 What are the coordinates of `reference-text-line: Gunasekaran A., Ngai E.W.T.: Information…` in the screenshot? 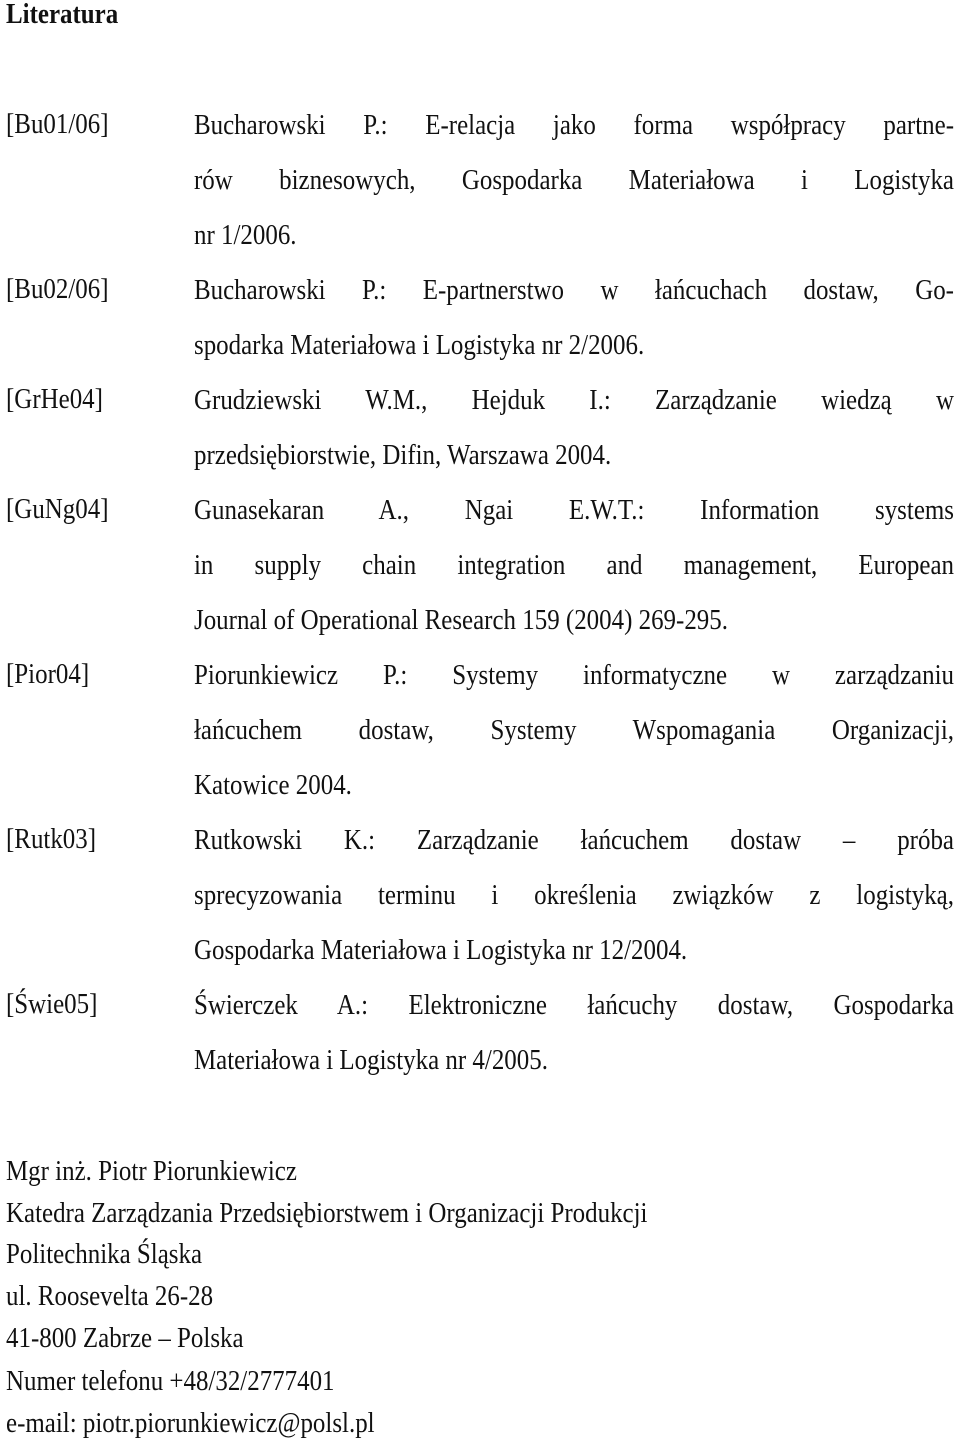 It's located at (574, 510).